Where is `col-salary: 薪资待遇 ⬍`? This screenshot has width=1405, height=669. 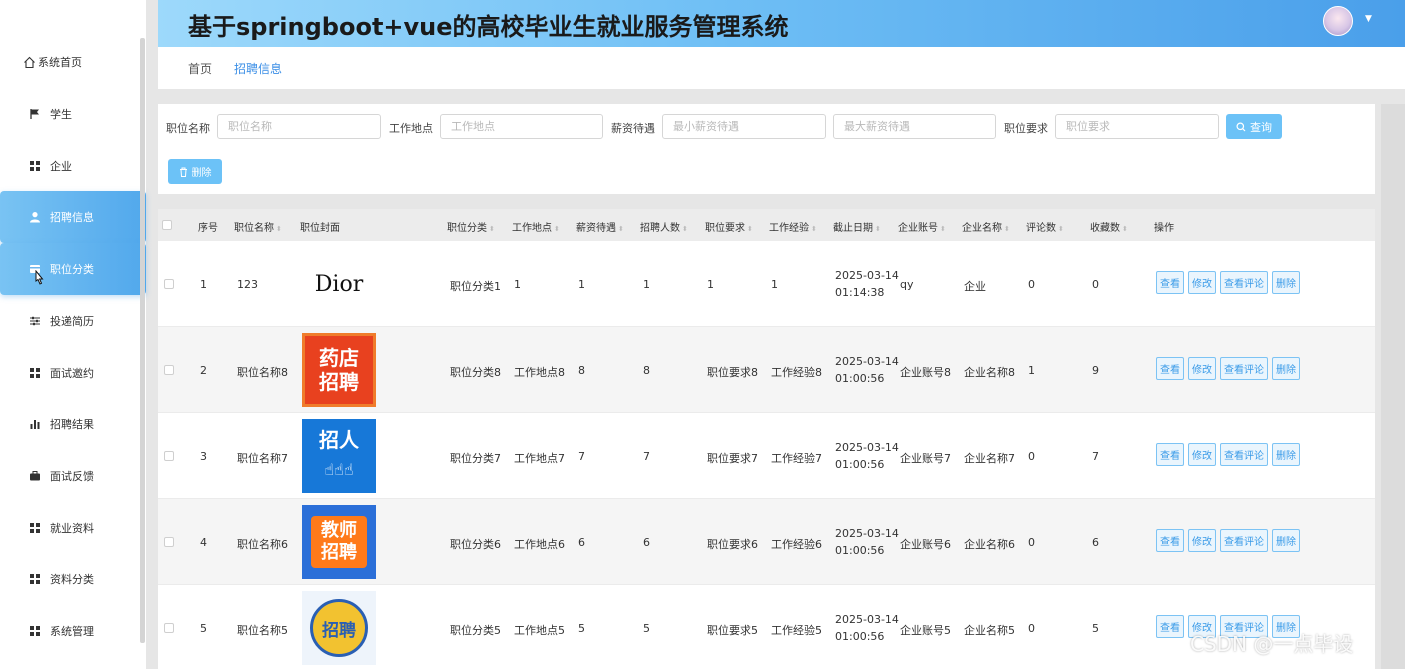 col-salary: 薪资待遇 ⬍ is located at coordinates (600, 226).